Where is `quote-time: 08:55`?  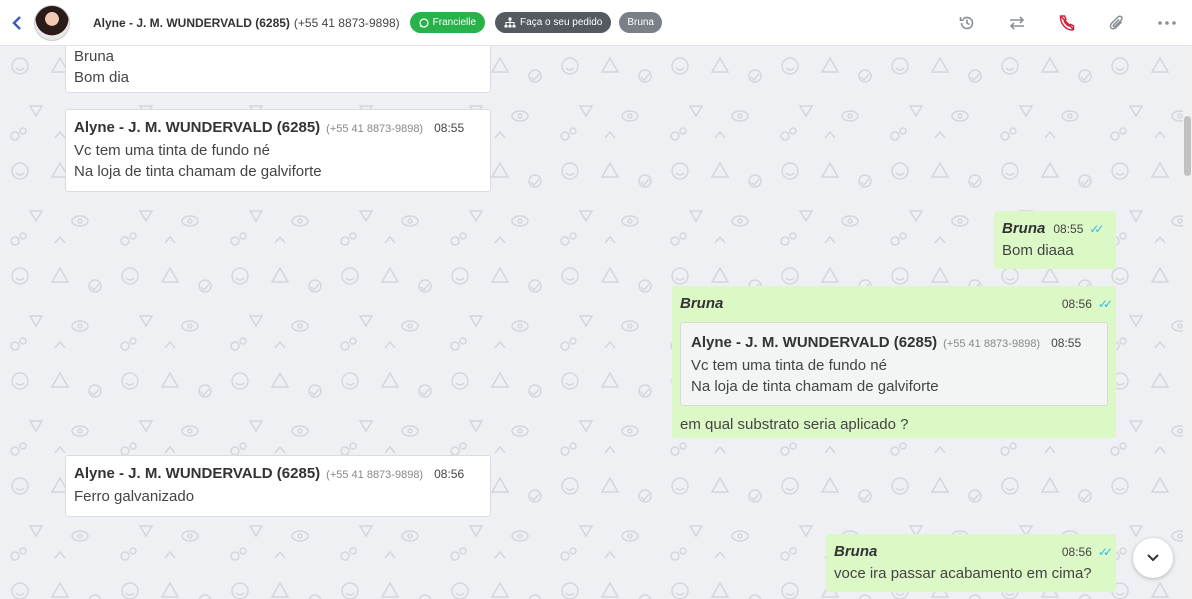
quote-time: 08:55 is located at coordinates (1066, 343).